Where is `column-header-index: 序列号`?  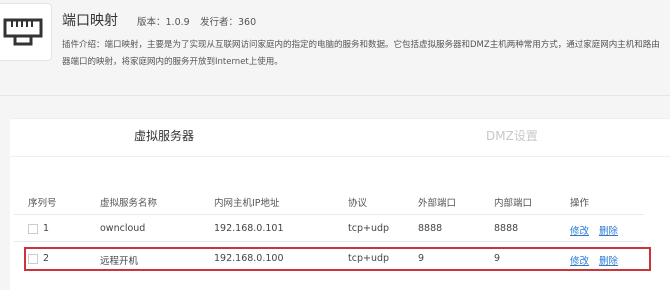 column-header-index: 序列号 is located at coordinates (42, 203).